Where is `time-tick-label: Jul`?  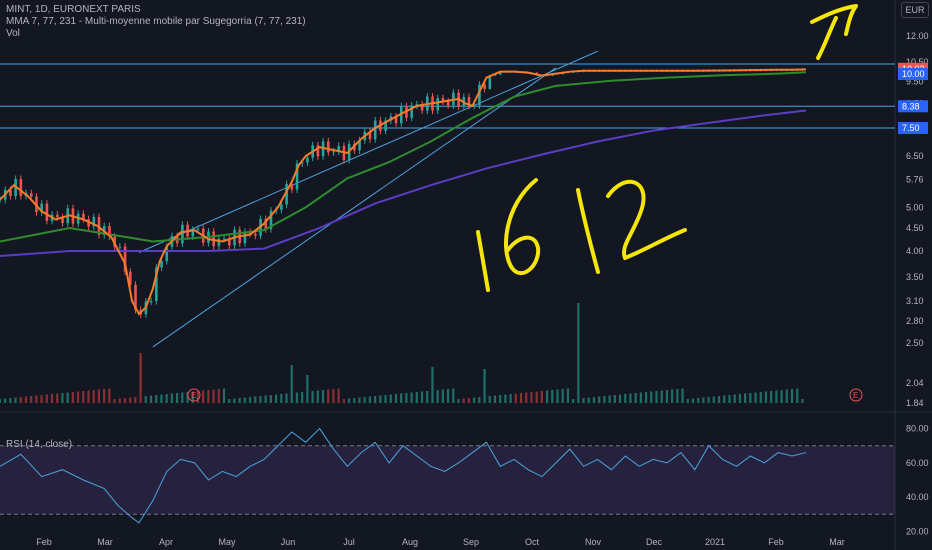 time-tick-label: Jul is located at coordinates (349, 542).